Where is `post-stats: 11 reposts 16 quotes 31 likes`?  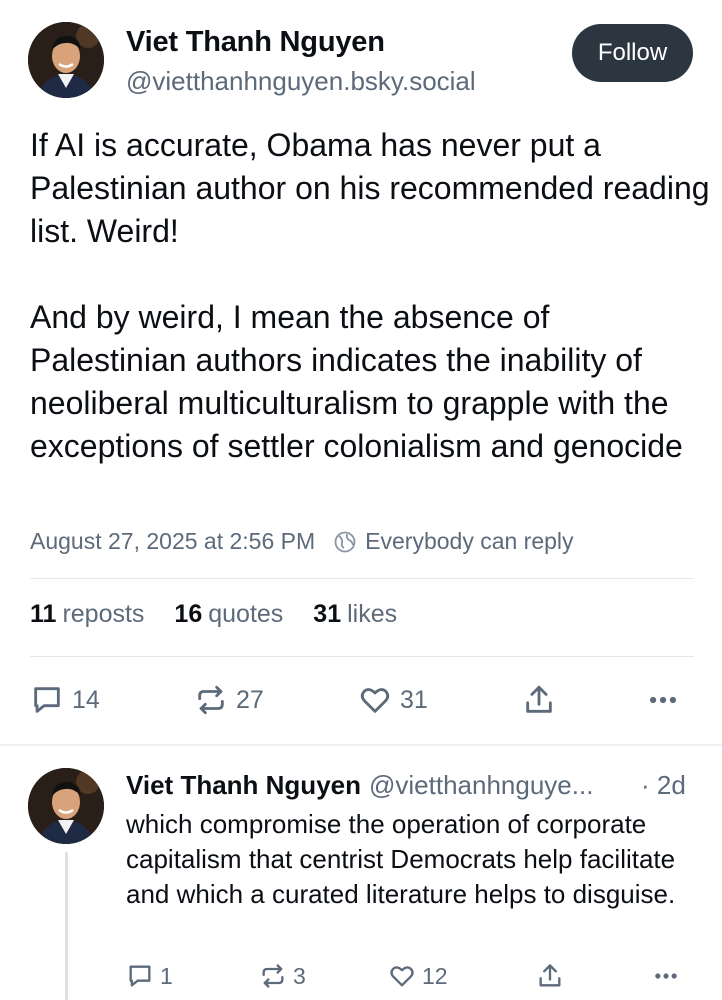 post-stats: 11 reposts 16 quotes 31 likes is located at coordinates (213, 614).